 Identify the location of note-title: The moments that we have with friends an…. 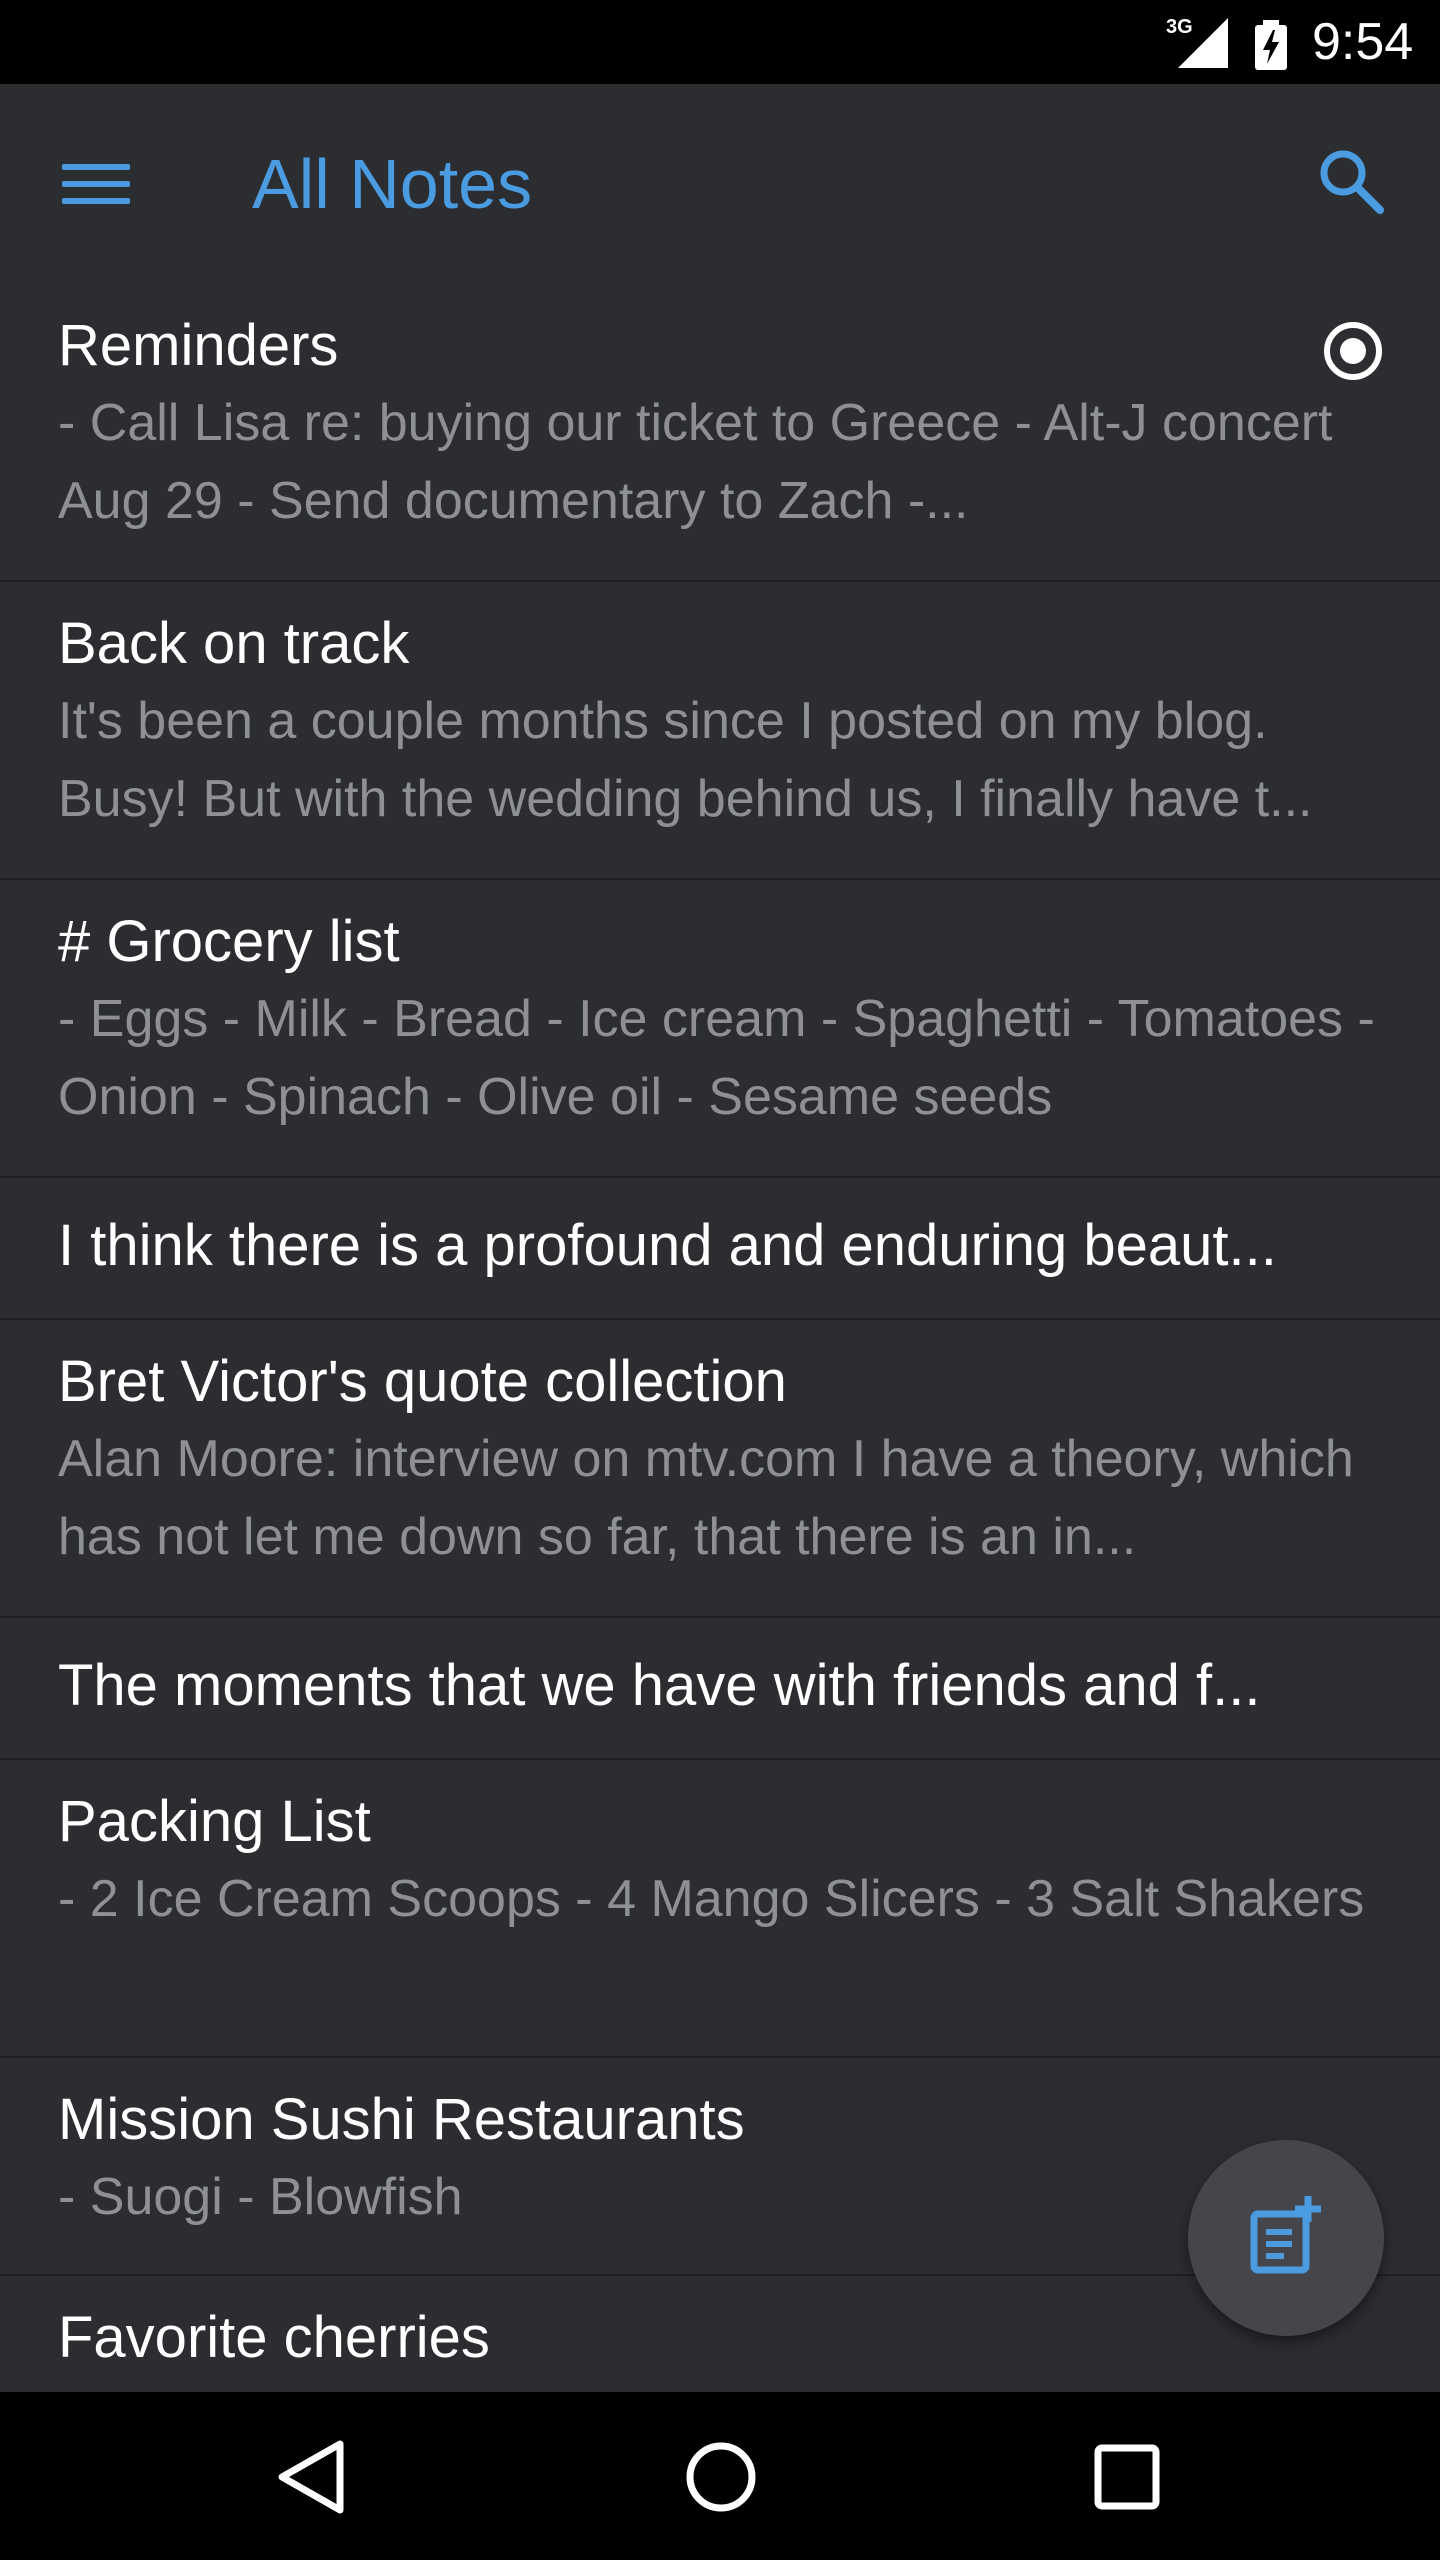
(659, 1685).